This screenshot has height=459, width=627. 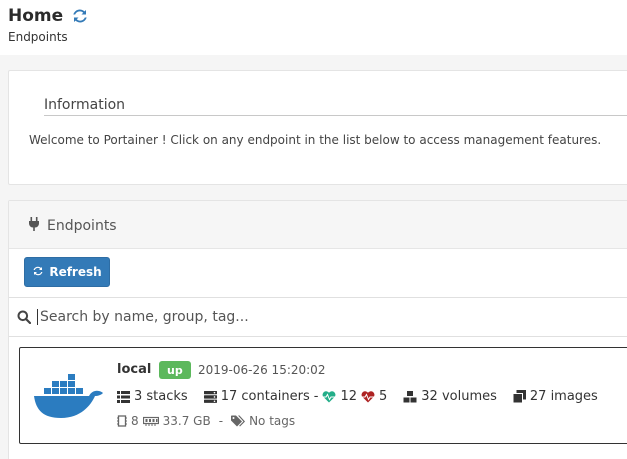 I want to click on server-icon, so click(x=210, y=396).